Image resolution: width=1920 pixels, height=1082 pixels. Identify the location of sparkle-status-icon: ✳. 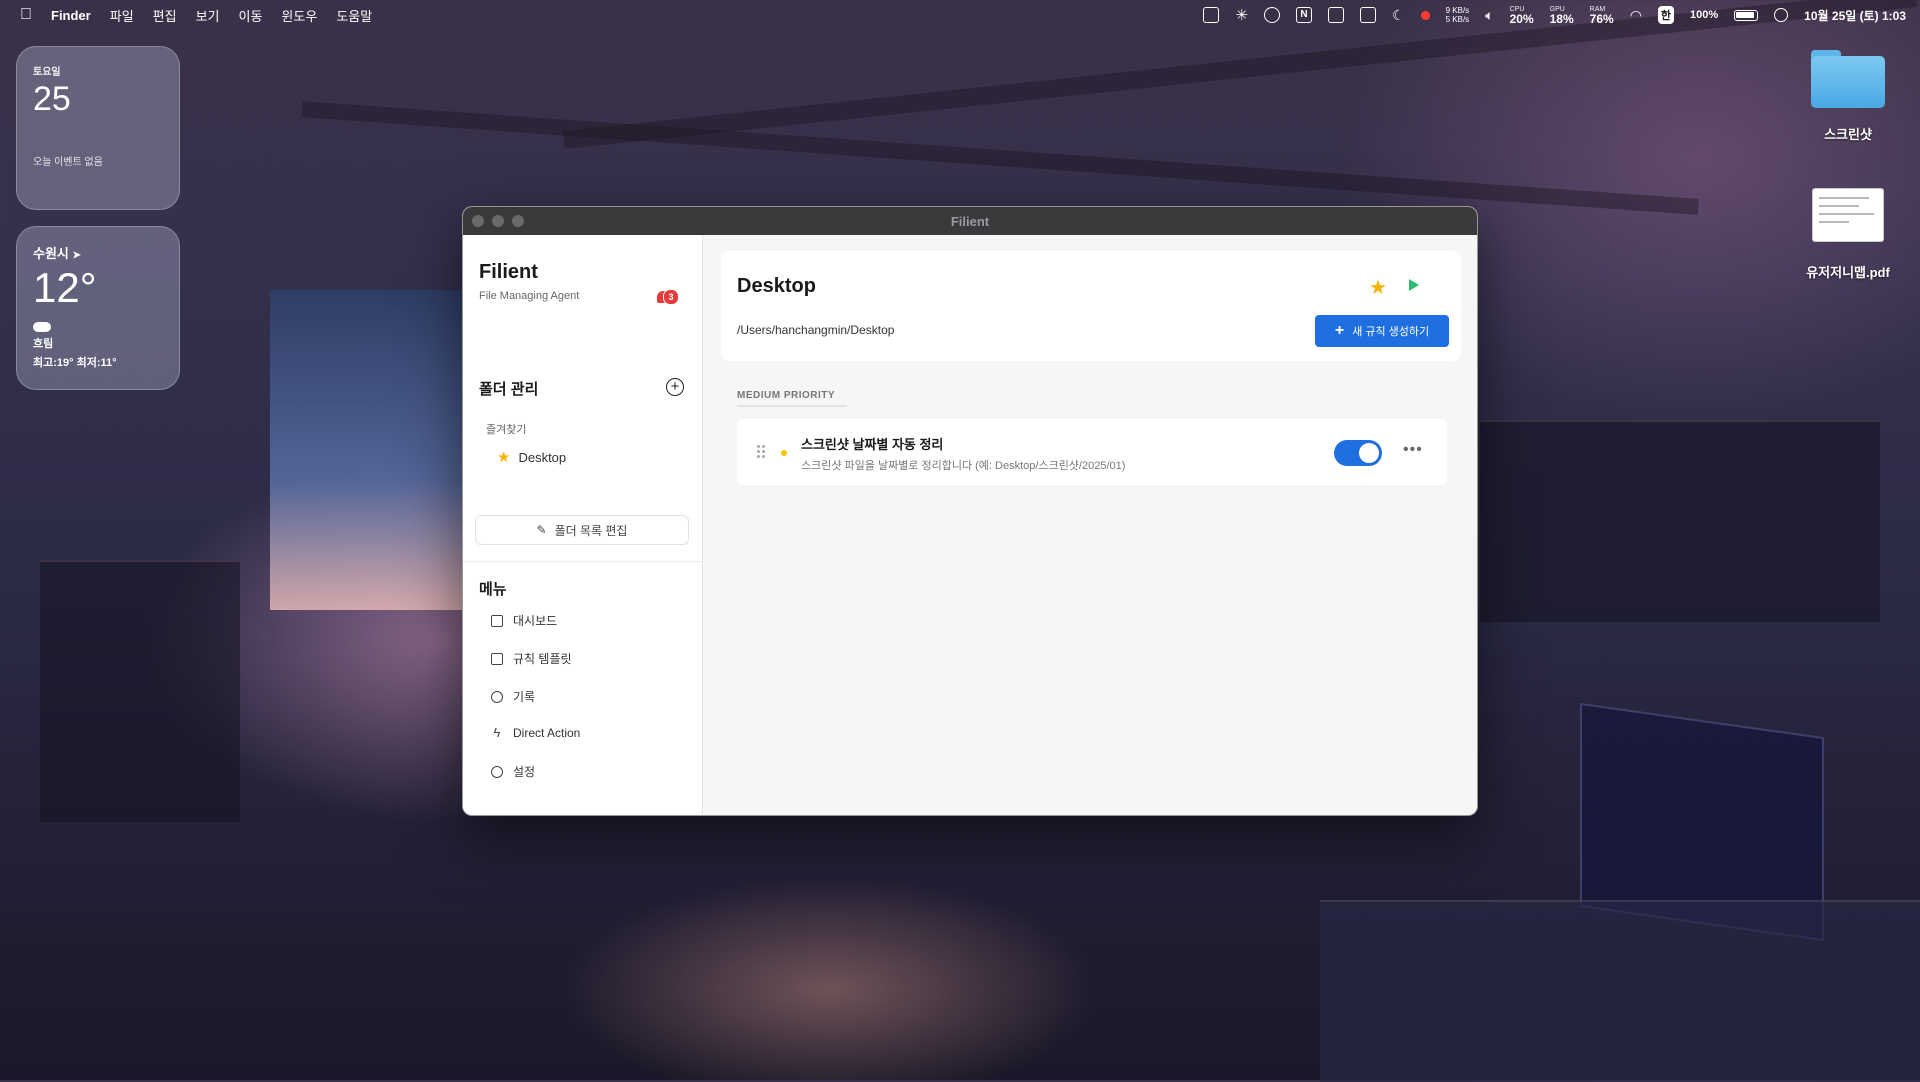
(1241, 15).